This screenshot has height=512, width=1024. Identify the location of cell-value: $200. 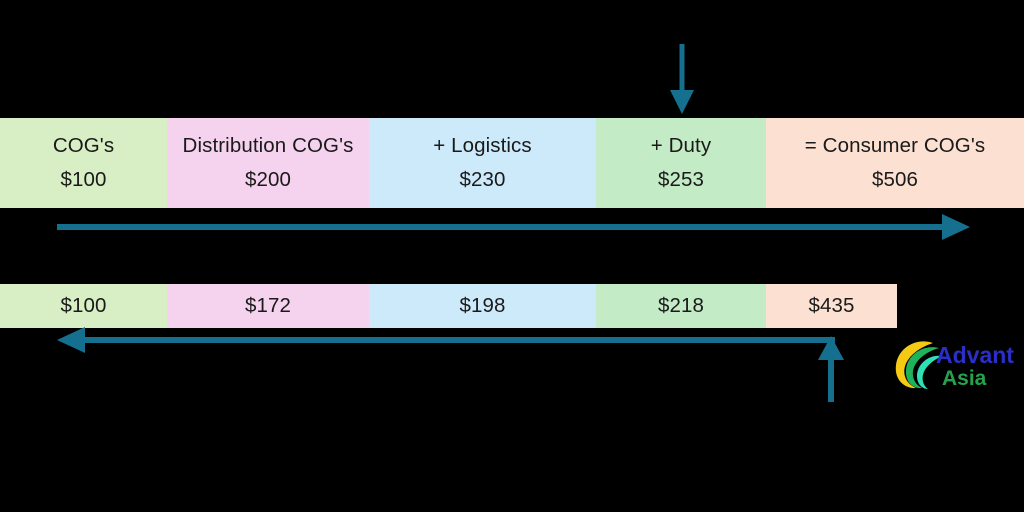
(267, 179).